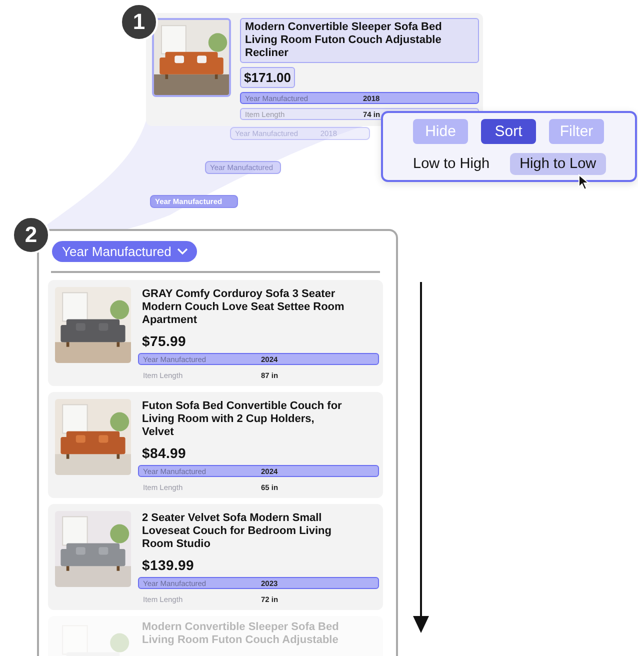  What do you see at coordinates (125, 251) in the screenshot?
I see `sort-field-dropdown: Year Manufactured` at bounding box center [125, 251].